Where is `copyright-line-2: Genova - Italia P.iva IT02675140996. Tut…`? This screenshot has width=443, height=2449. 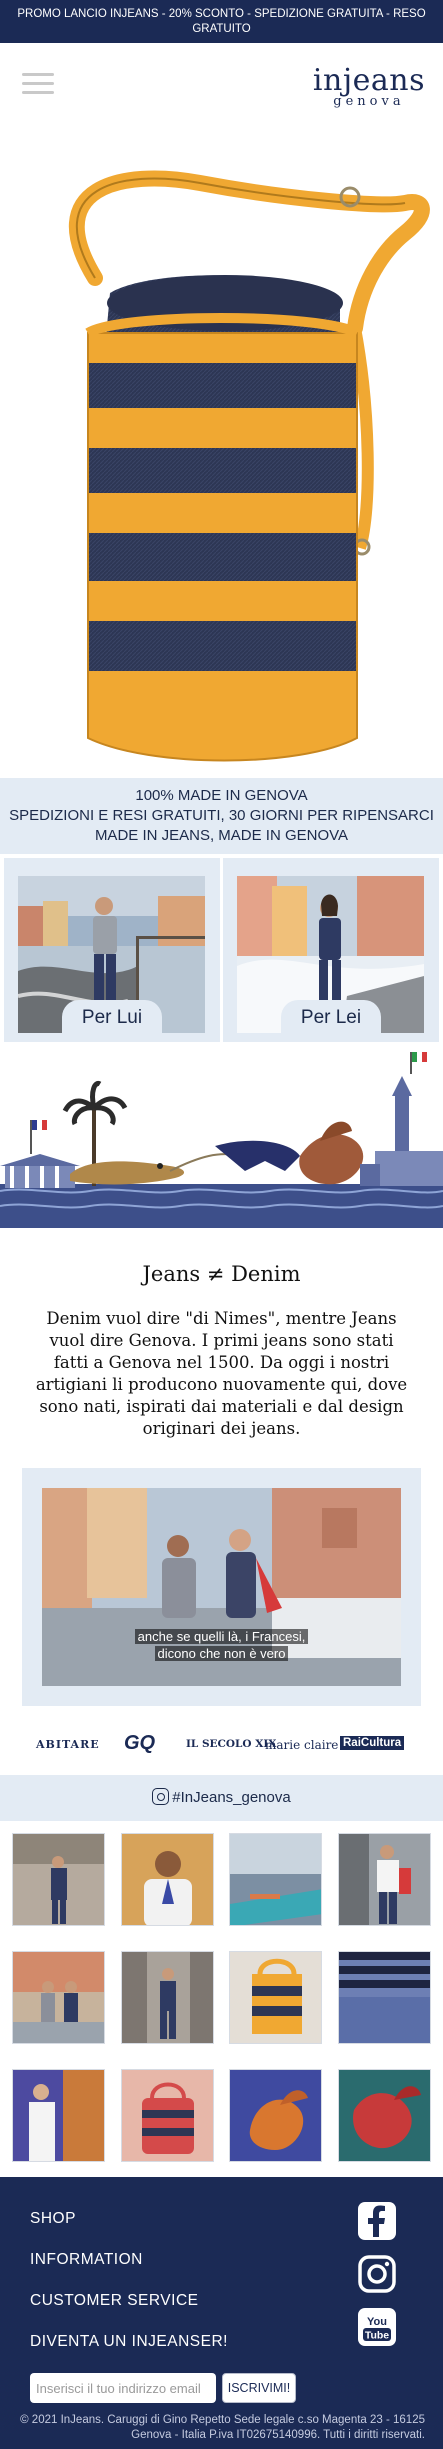 copyright-line-2: Genova - Italia P.iva IT02675140996. Tut… is located at coordinates (278, 2435).